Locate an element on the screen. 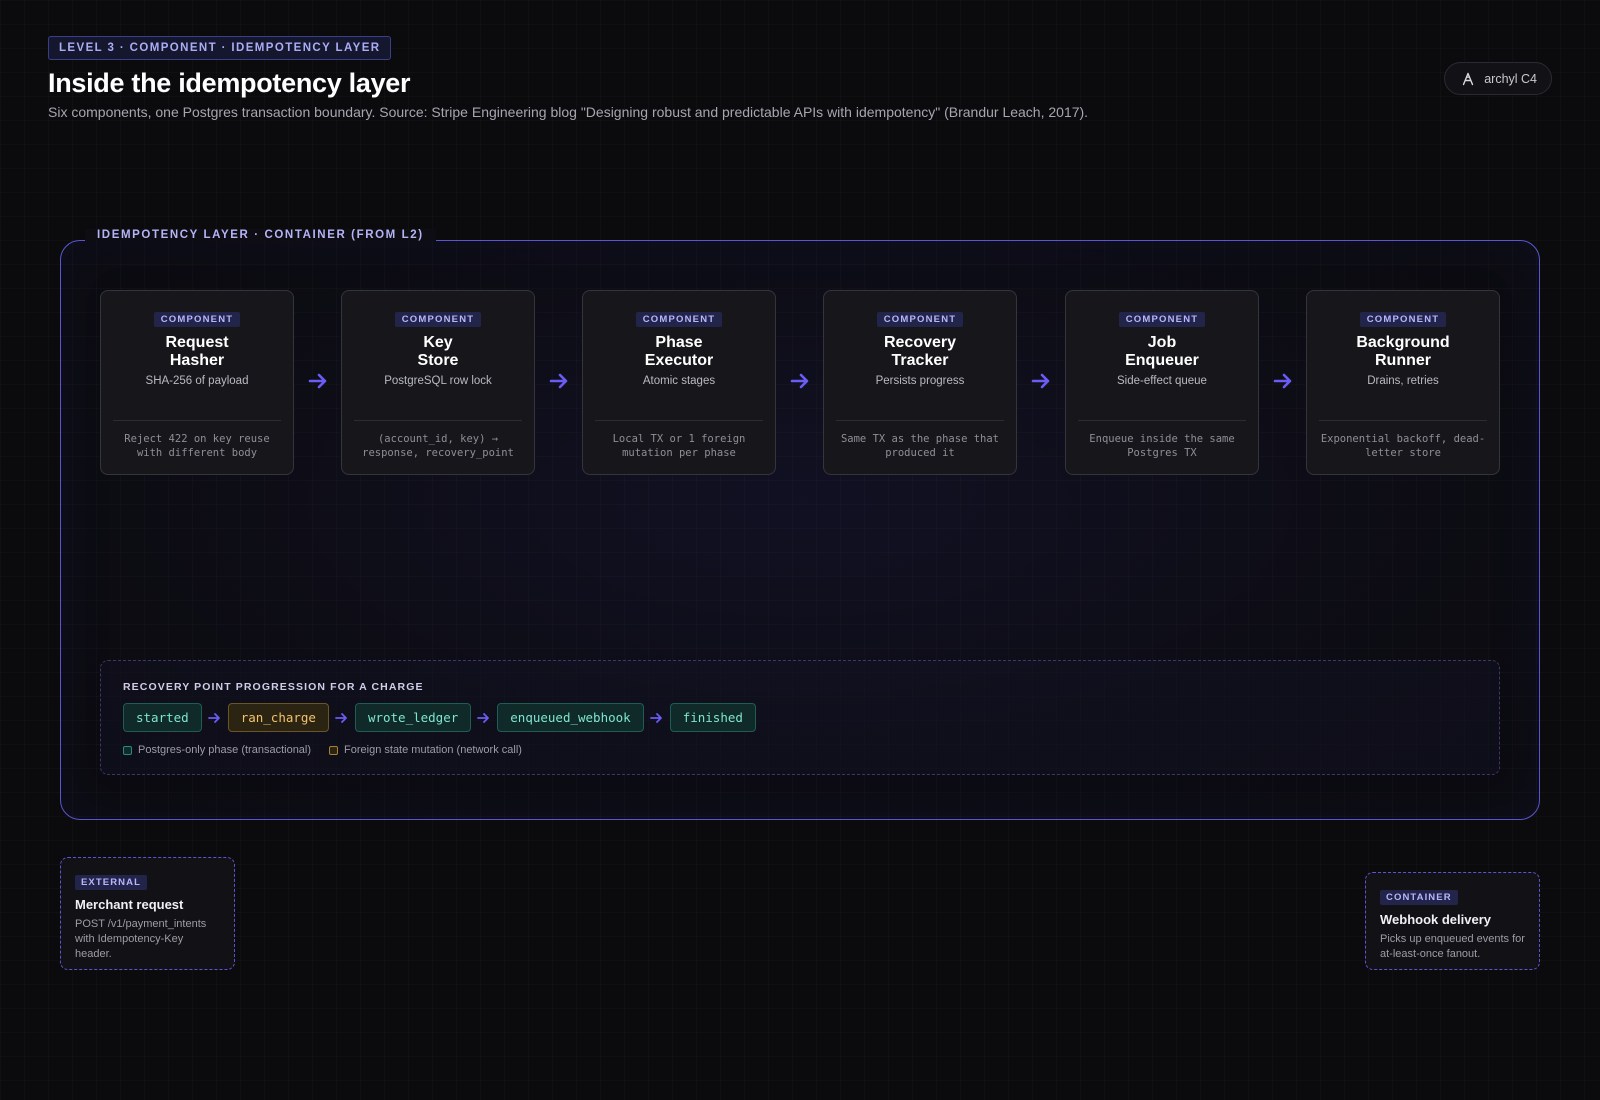  legend-postgres: Postgres-only phase (transactional) is located at coordinates (217, 750).